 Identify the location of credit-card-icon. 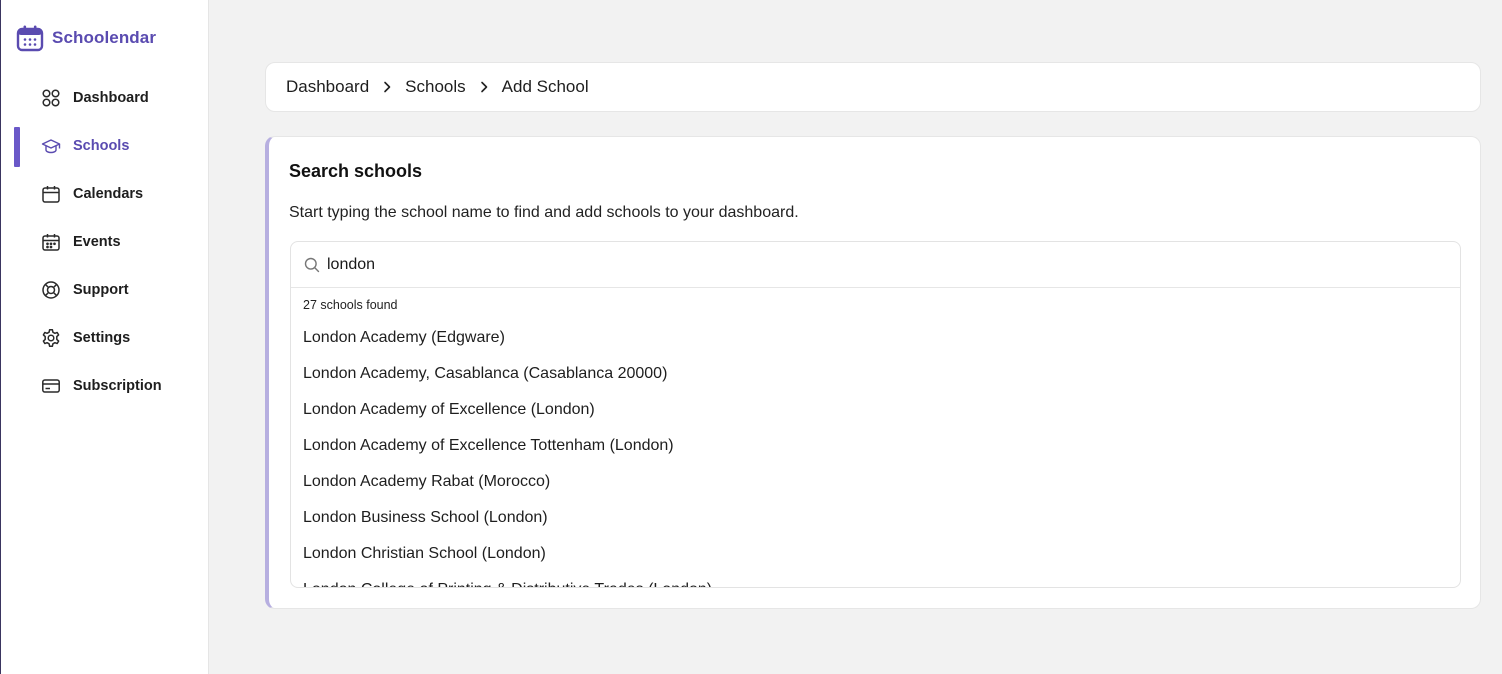
(51, 386).